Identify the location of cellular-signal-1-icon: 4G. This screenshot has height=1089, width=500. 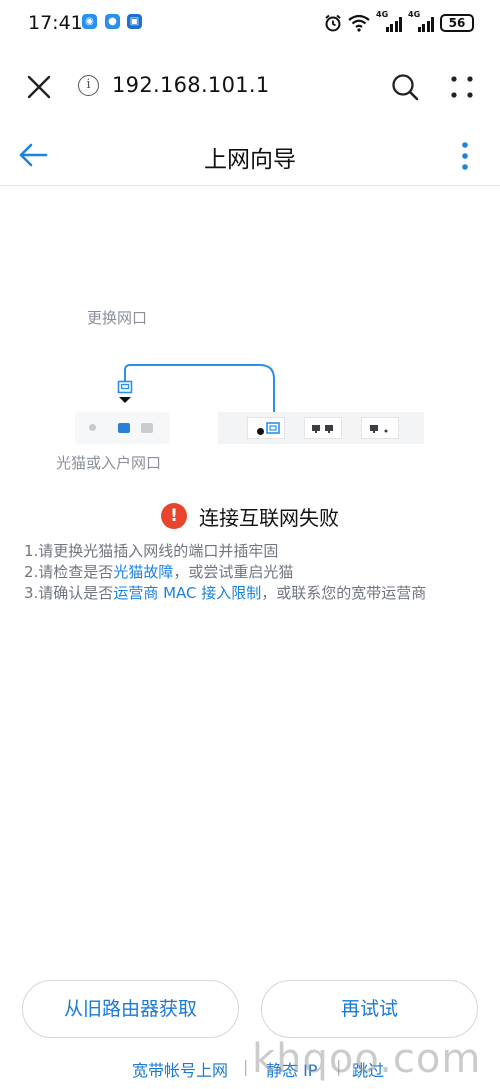
(389, 21).